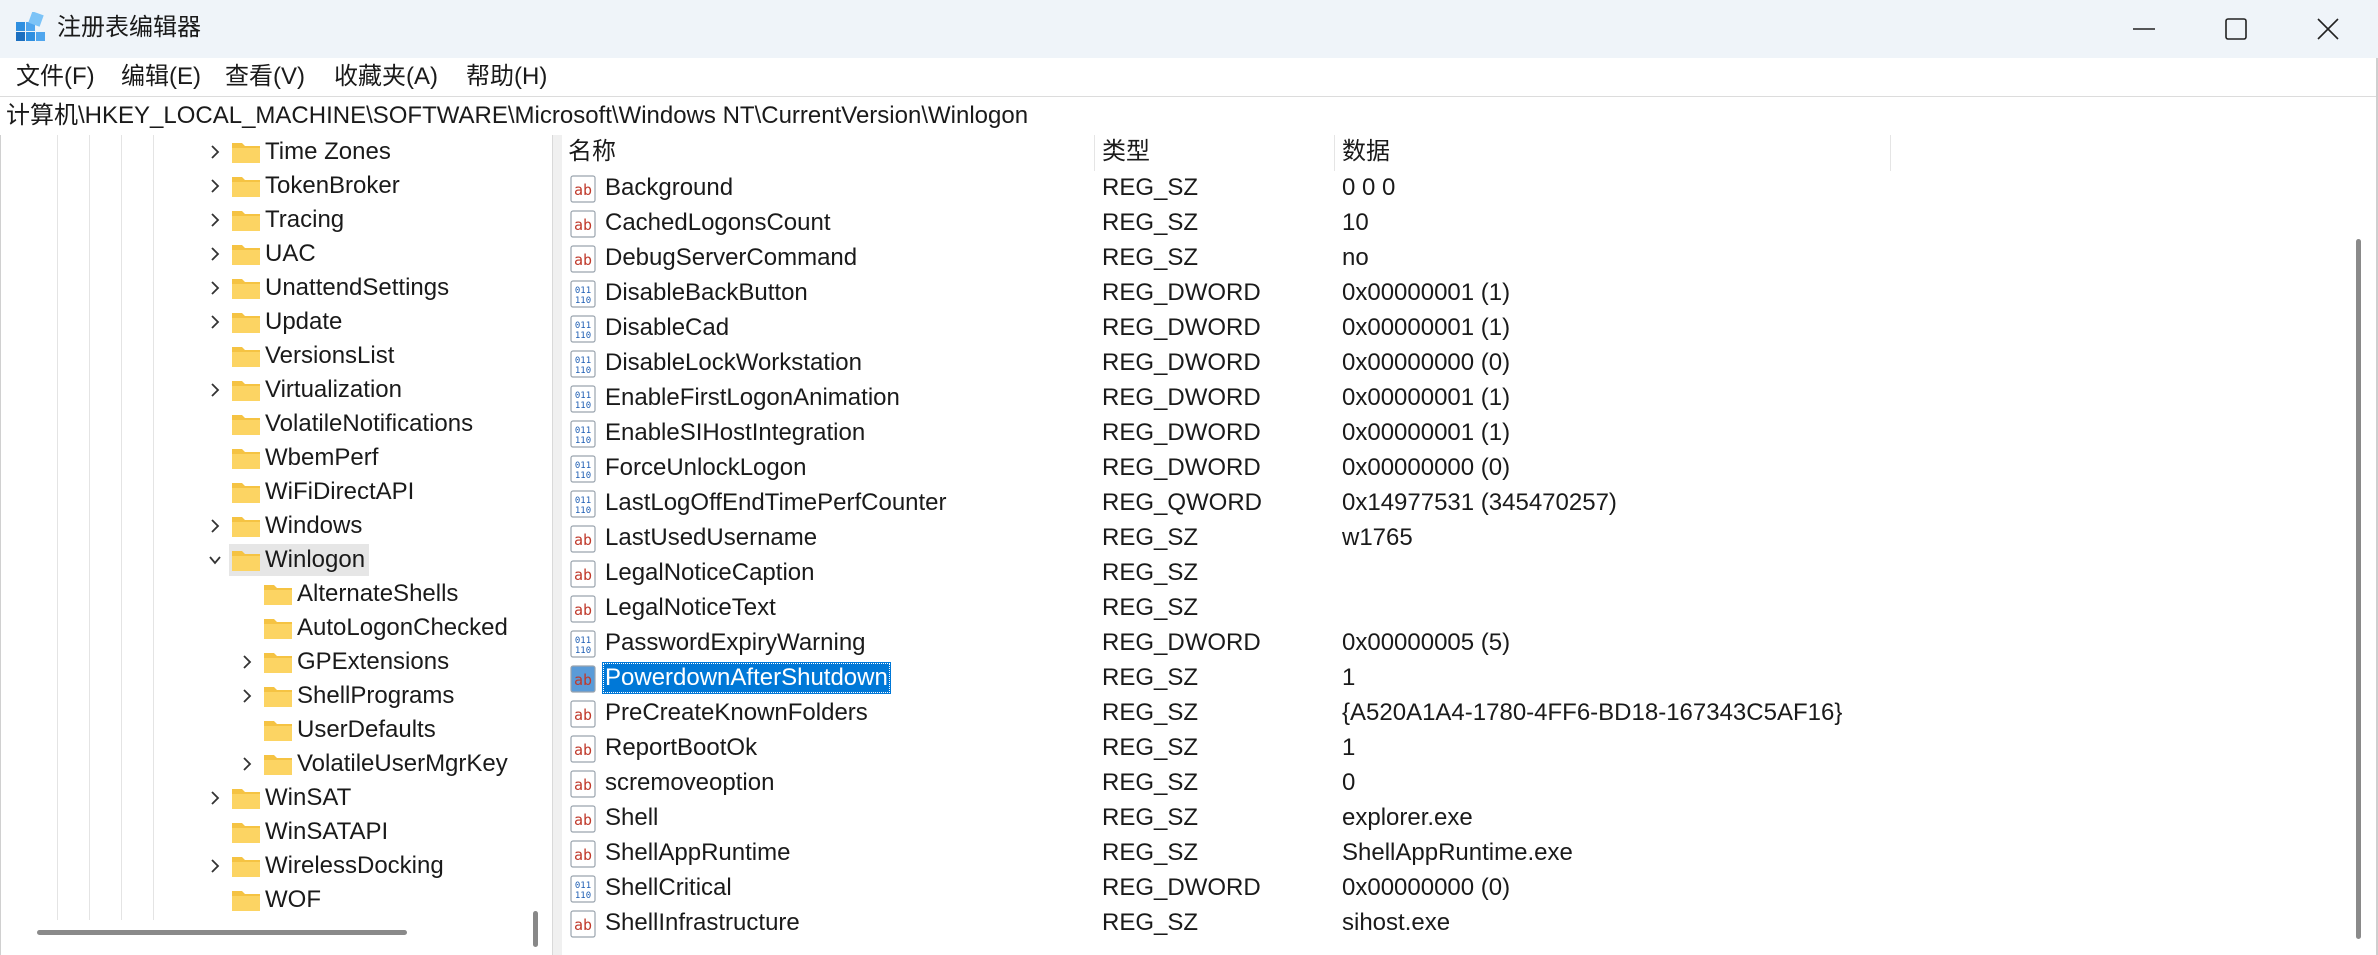 This screenshot has height=955, width=2378. What do you see at coordinates (1349, 782) in the screenshot?
I see `value-data: 0` at bounding box center [1349, 782].